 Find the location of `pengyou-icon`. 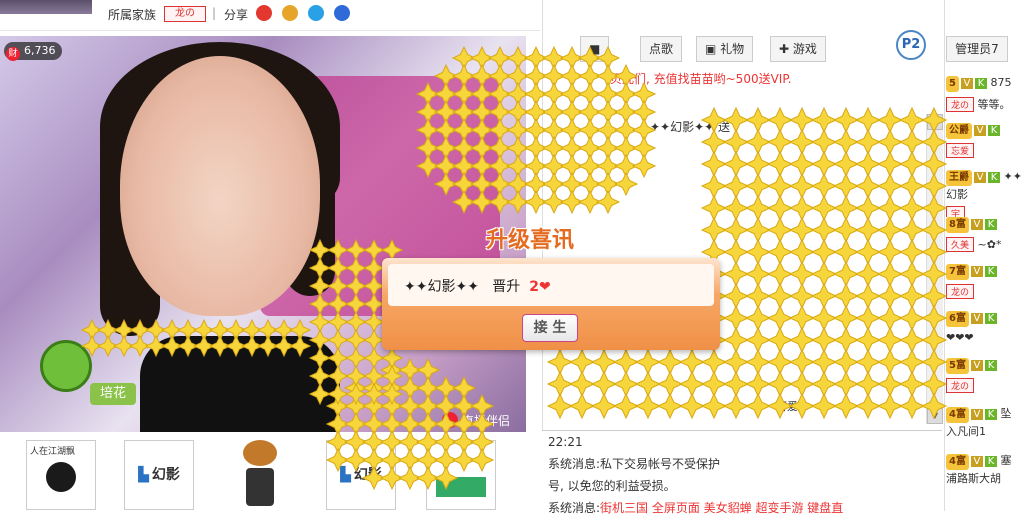

pengyou-icon is located at coordinates (316, 13).